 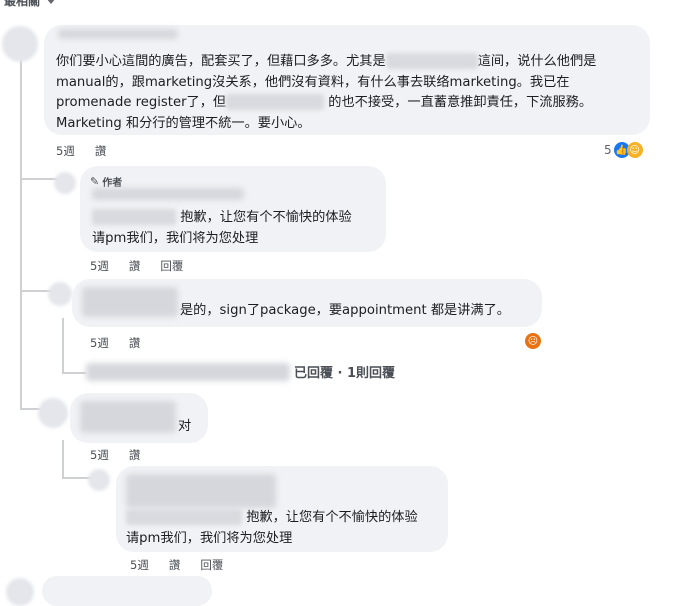 What do you see at coordinates (608, 150) in the screenshot?
I see `reaction-count: 5` at bounding box center [608, 150].